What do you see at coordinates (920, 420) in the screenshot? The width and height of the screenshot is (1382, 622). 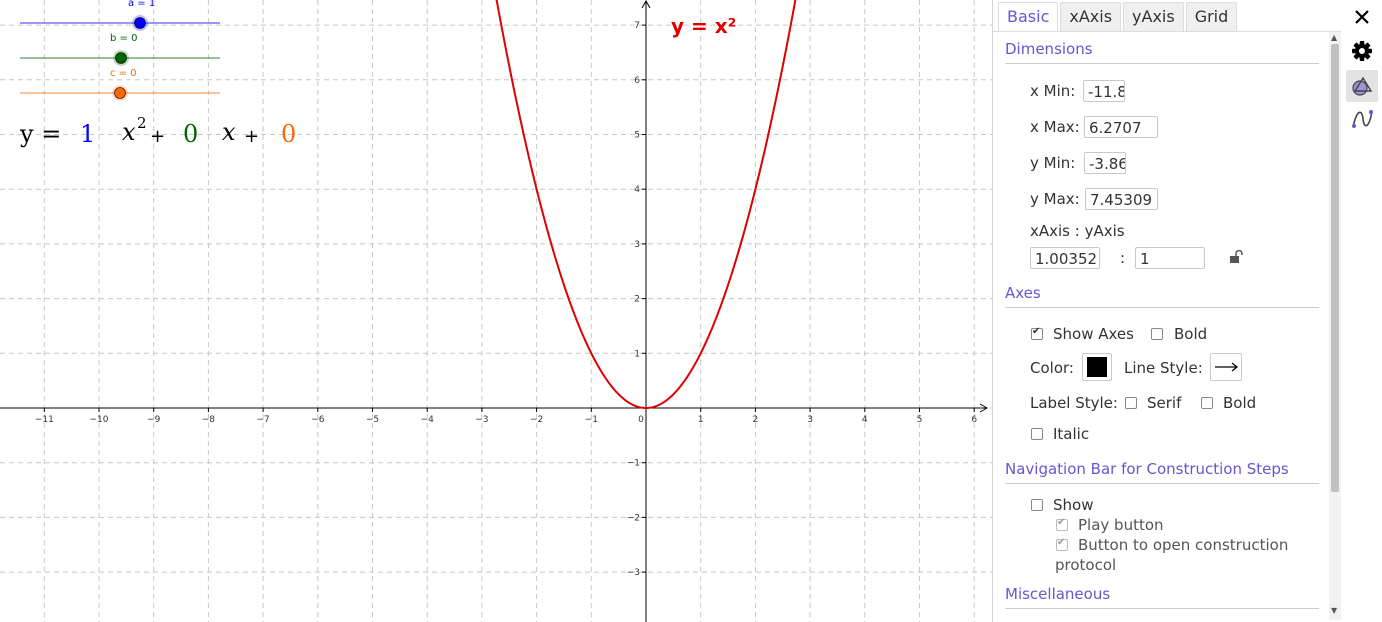 I see `x-tick-label: 5` at bounding box center [920, 420].